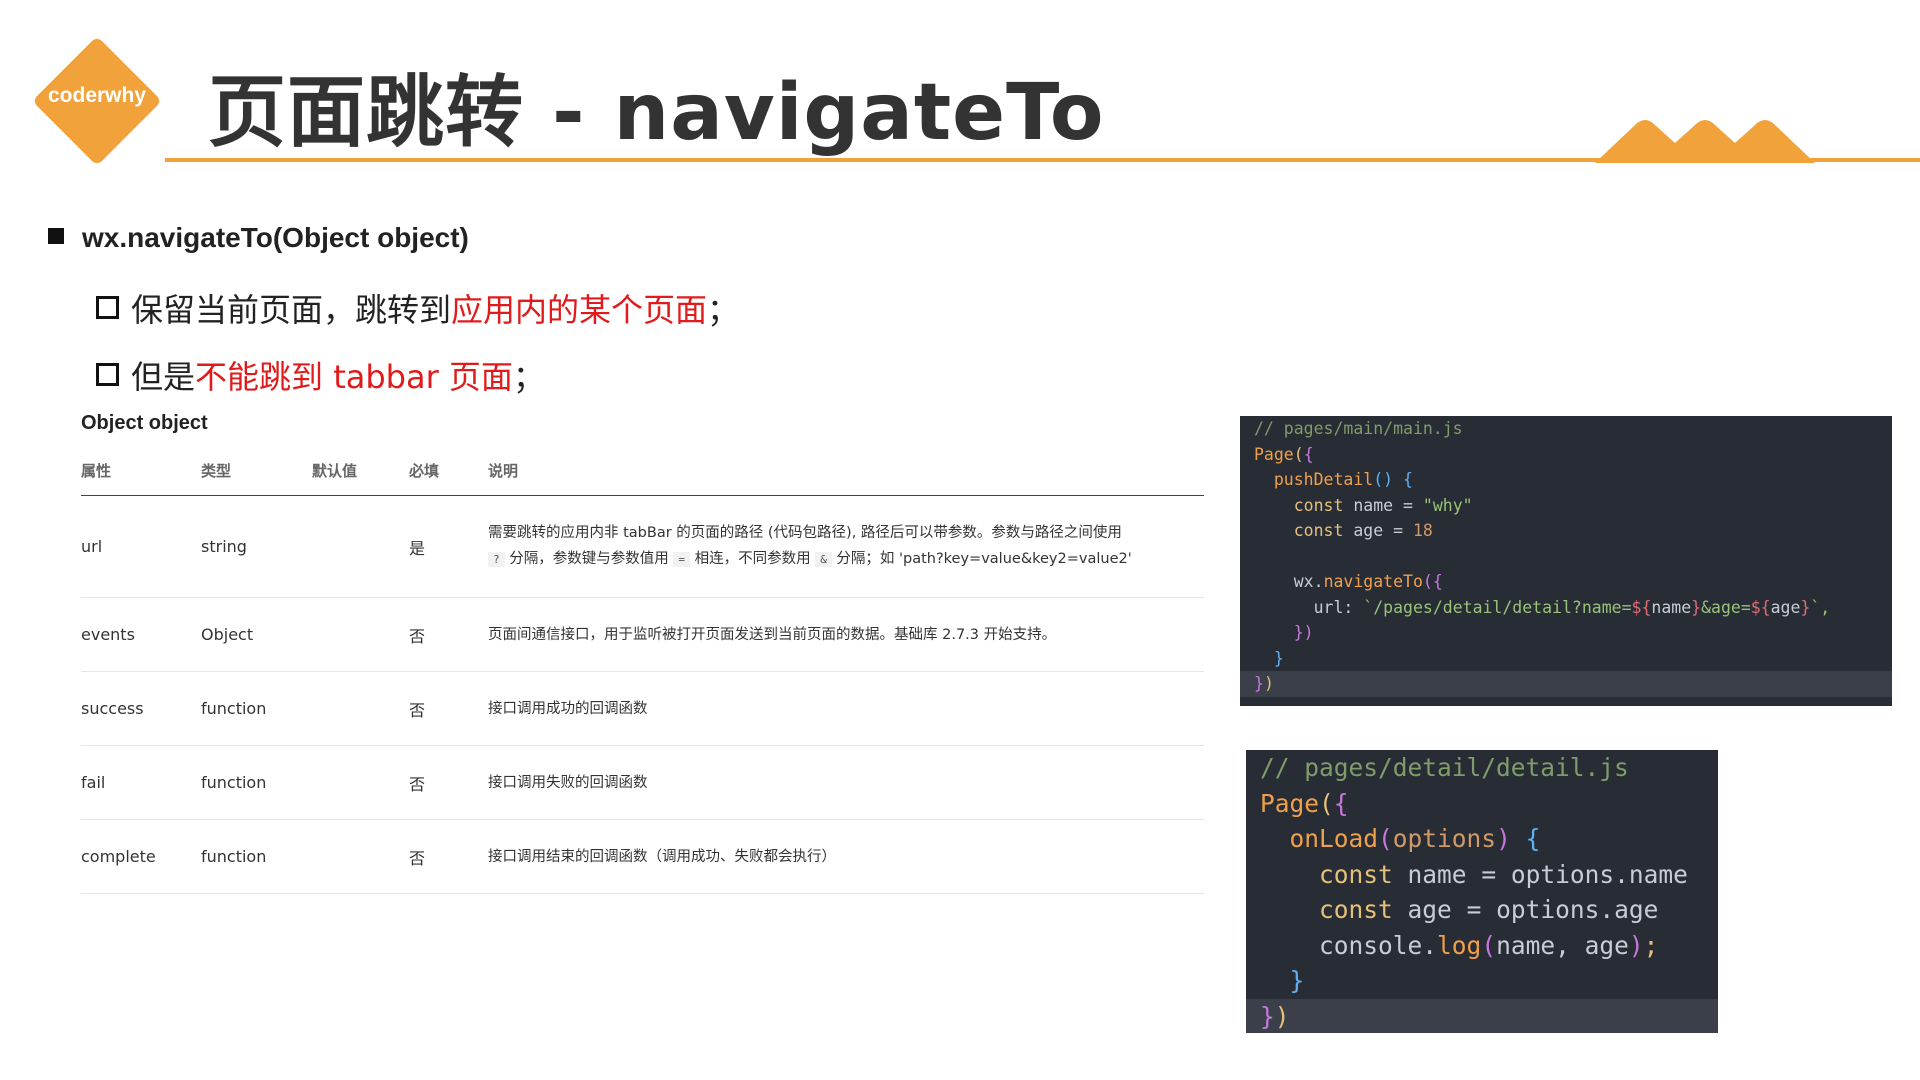 Image resolution: width=1920 pixels, height=1080 pixels. What do you see at coordinates (823, 559) in the screenshot?
I see `inline-code: &` at bounding box center [823, 559].